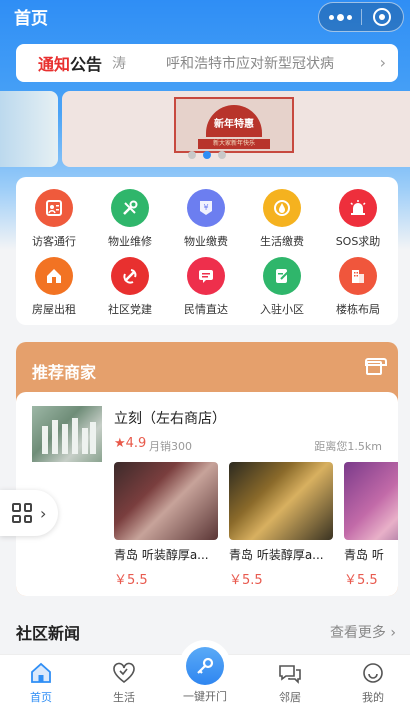 The width and height of the screenshot is (410, 710). I want to click on banner-indicator, so click(207, 155).